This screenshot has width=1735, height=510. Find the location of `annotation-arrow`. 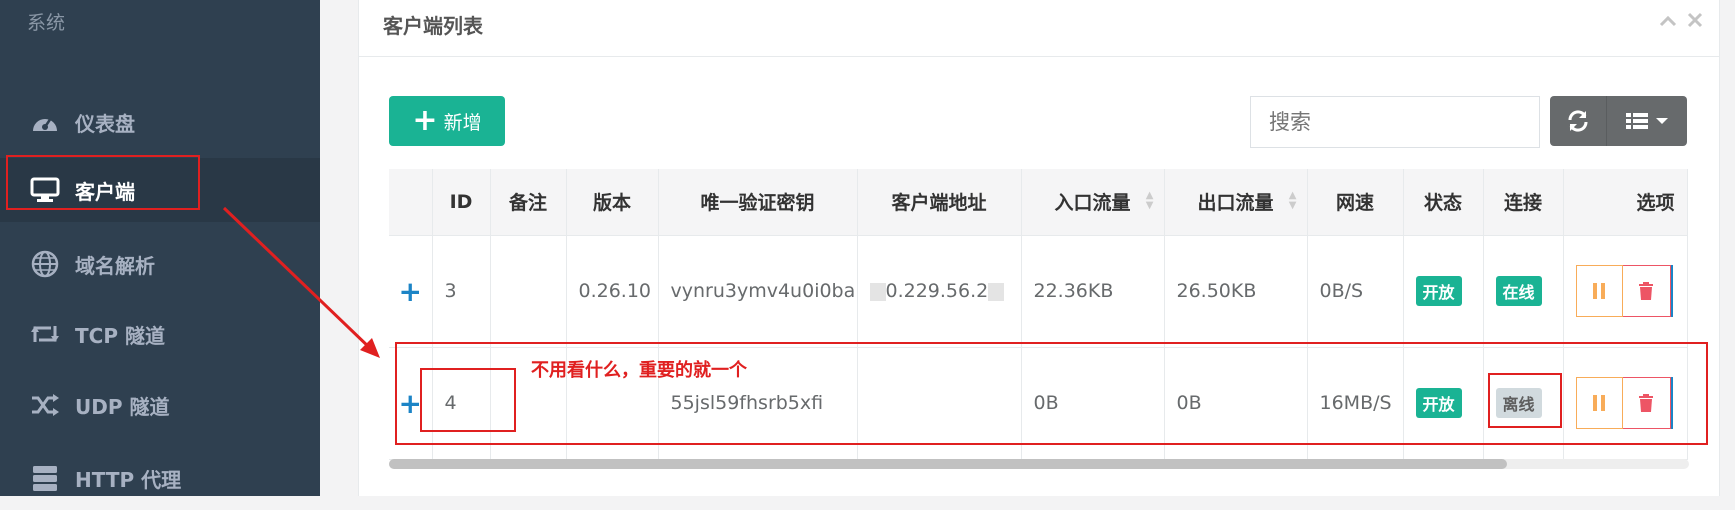

annotation-arrow is located at coordinates (301, 282).